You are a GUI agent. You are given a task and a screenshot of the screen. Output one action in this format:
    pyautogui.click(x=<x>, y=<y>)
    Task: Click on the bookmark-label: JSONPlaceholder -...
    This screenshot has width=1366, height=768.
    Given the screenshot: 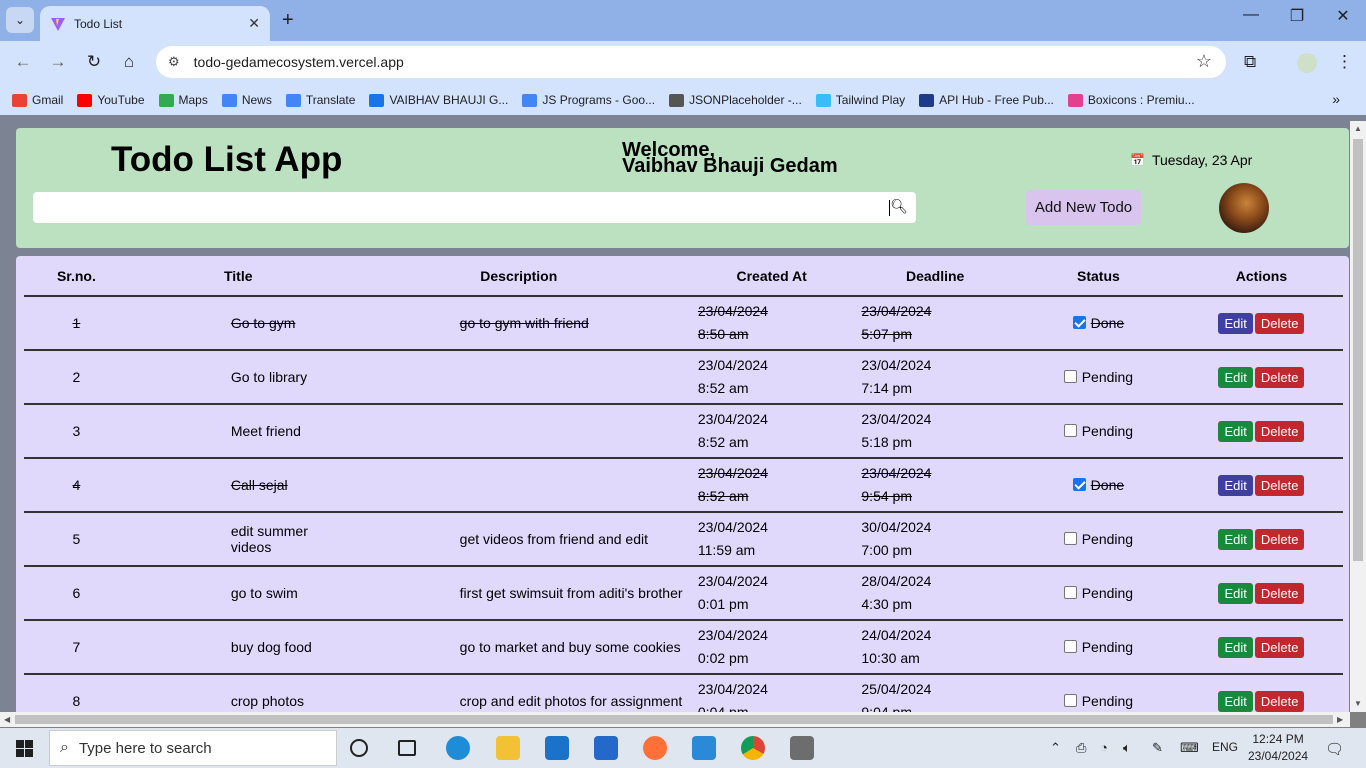 What is the action you would take?
    pyautogui.click(x=745, y=100)
    